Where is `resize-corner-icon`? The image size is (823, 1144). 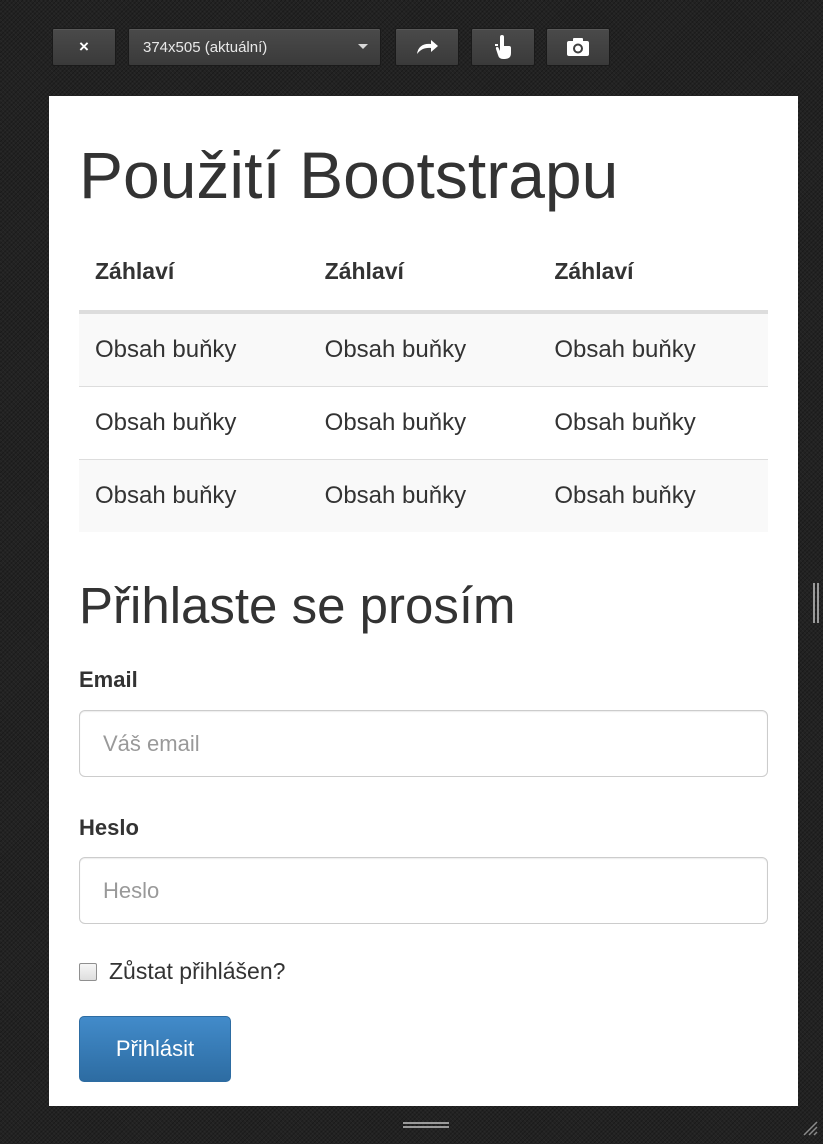
resize-corner-icon is located at coordinates (809, 1127).